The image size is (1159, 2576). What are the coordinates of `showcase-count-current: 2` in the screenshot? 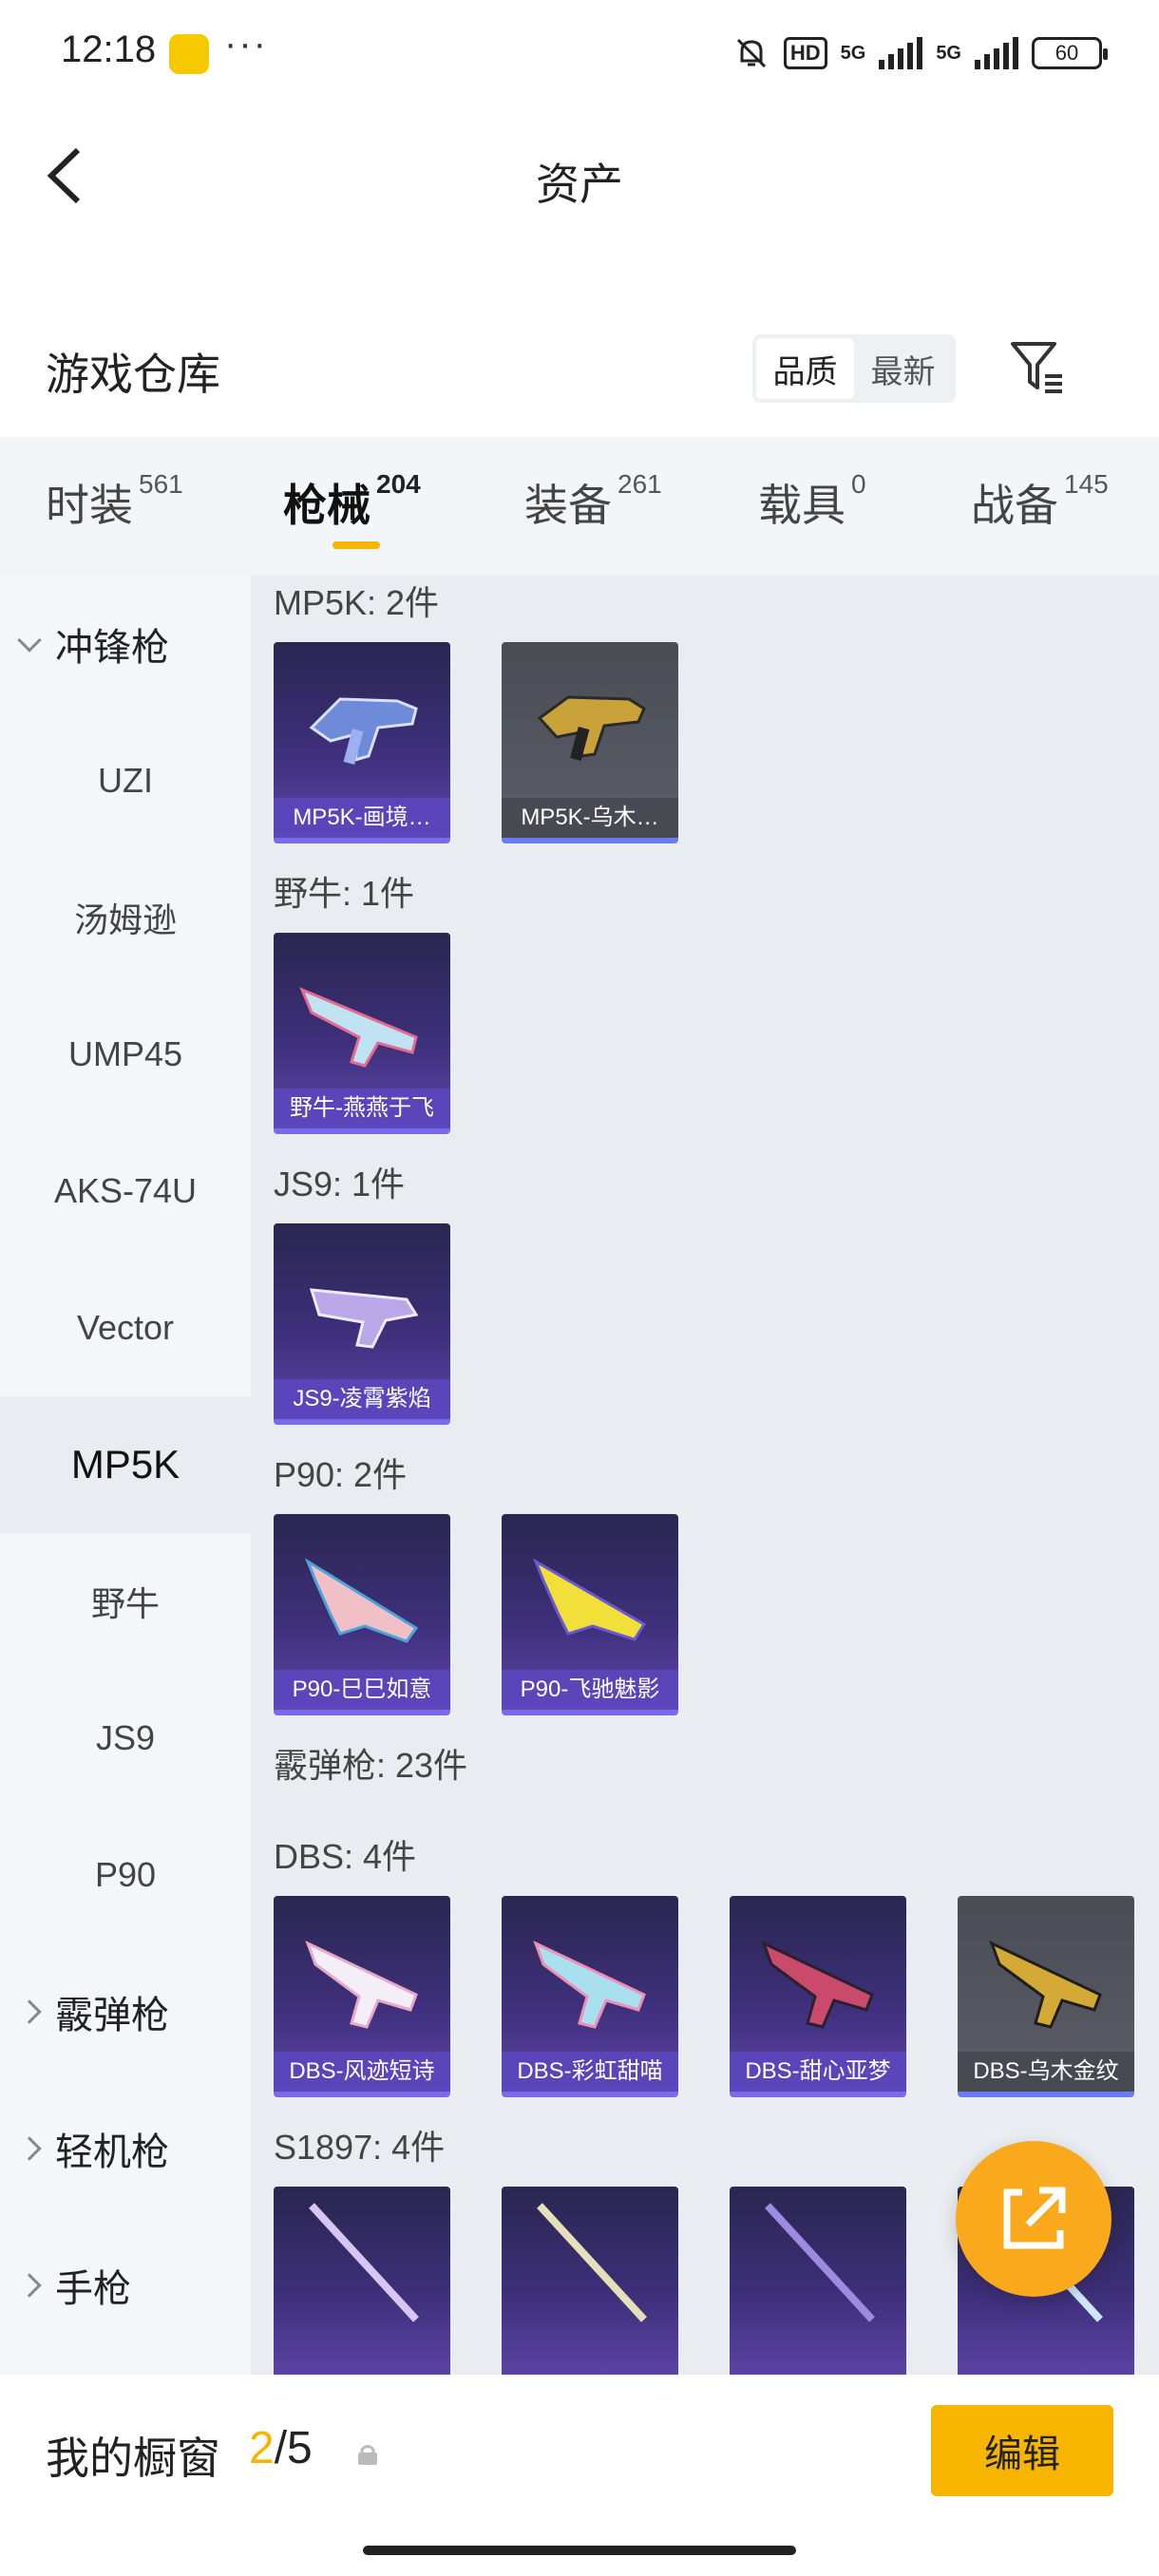 It's located at (262, 2448).